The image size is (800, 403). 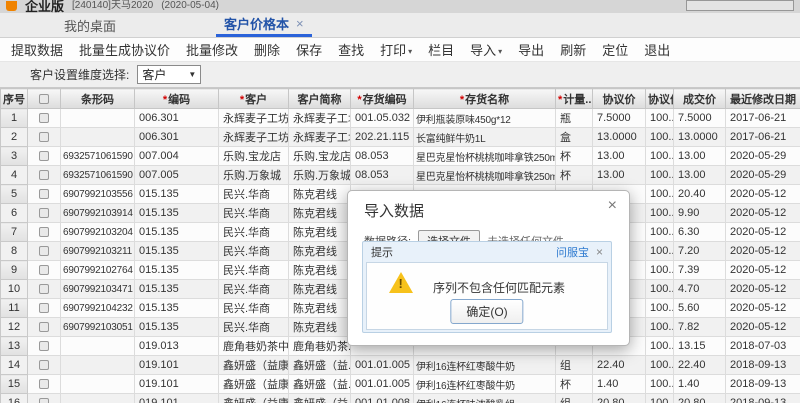 I want to click on cell-barcode: 6907992102764, so click(x=97, y=270).